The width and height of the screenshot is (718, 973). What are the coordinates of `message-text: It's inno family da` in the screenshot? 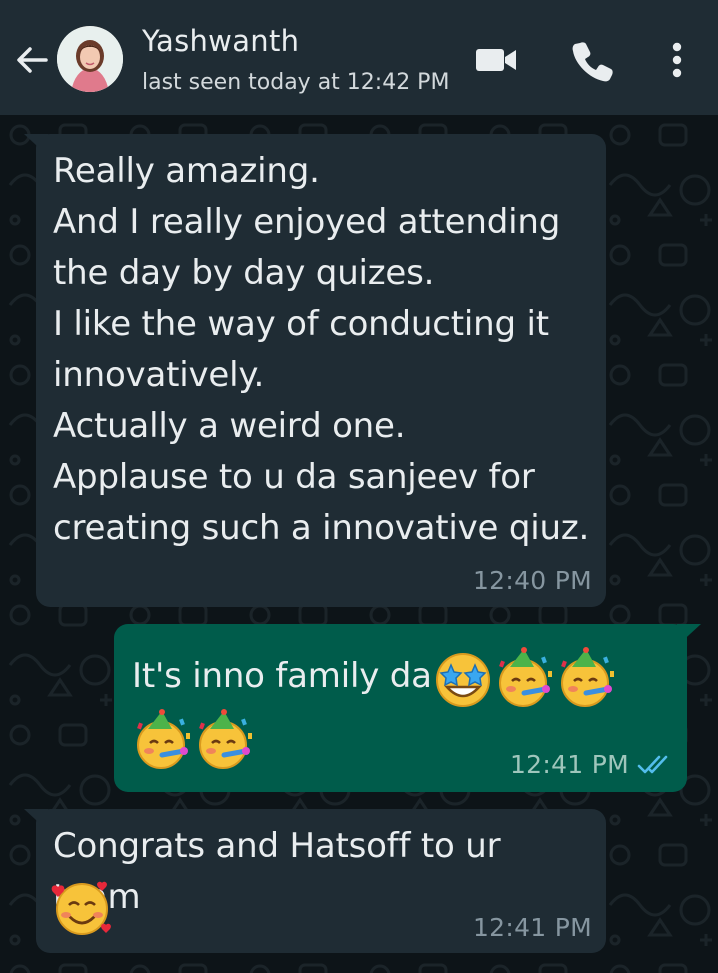 It's located at (282, 676).